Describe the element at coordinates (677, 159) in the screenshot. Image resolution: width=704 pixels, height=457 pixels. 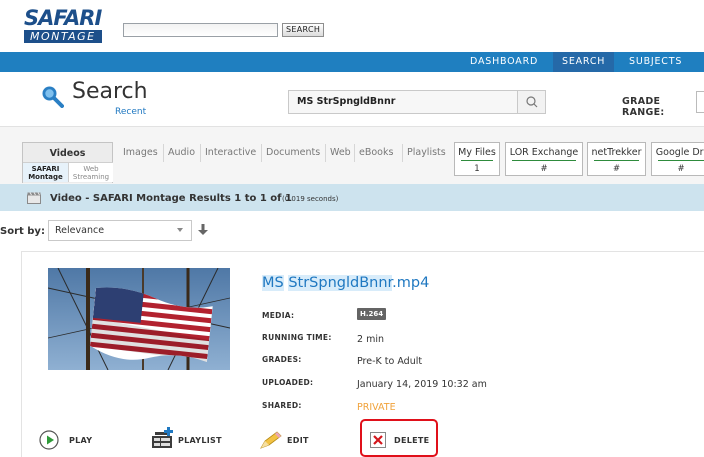
I see `tab-google-drive: Google Dri #` at that location.